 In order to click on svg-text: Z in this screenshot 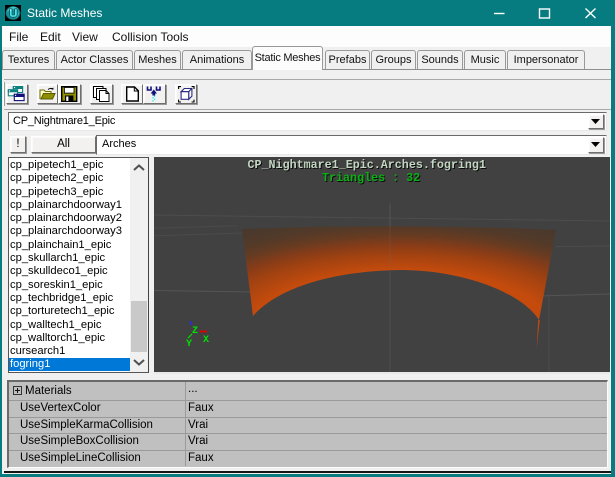, I will do `click(195, 331)`.